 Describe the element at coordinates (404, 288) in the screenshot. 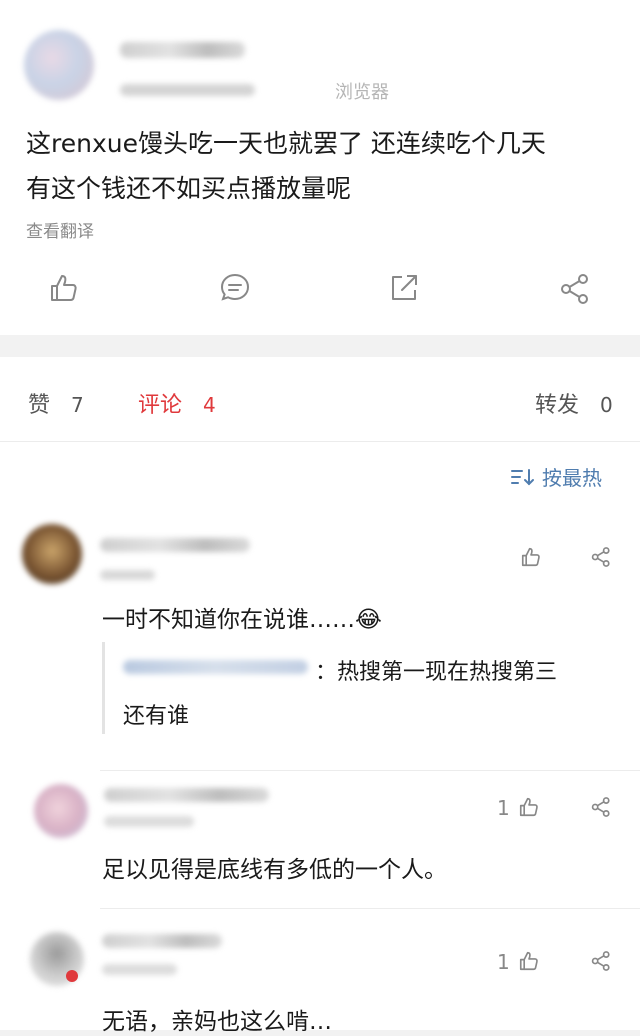

I see `repost-icon` at that location.